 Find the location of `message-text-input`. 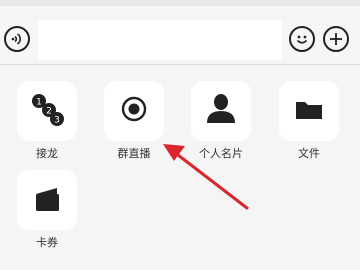

message-text-input is located at coordinates (160, 40).